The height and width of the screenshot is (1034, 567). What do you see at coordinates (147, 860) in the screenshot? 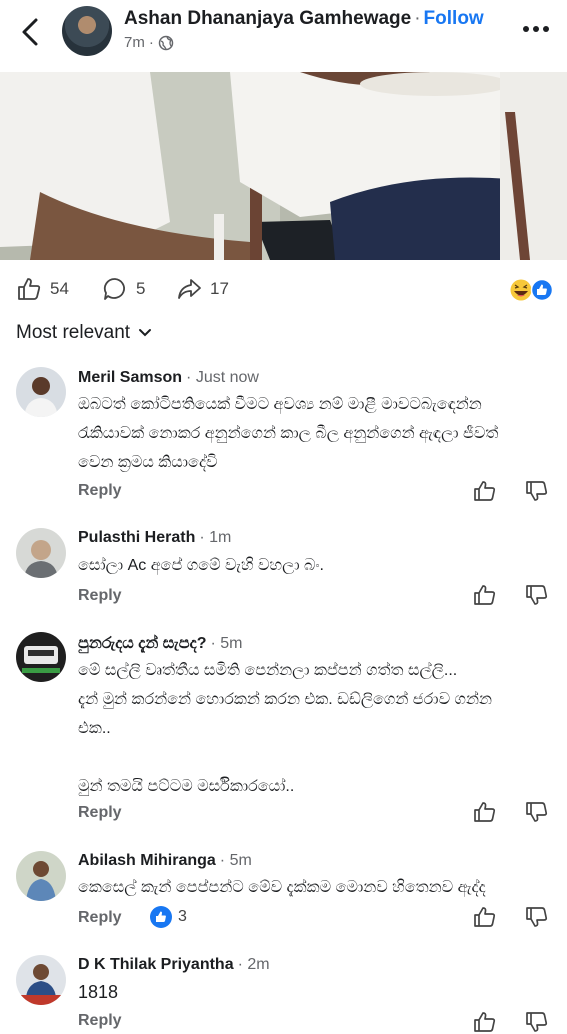
I see `commenter-name: Abilash Mihiranga` at bounding box center [147, 860].